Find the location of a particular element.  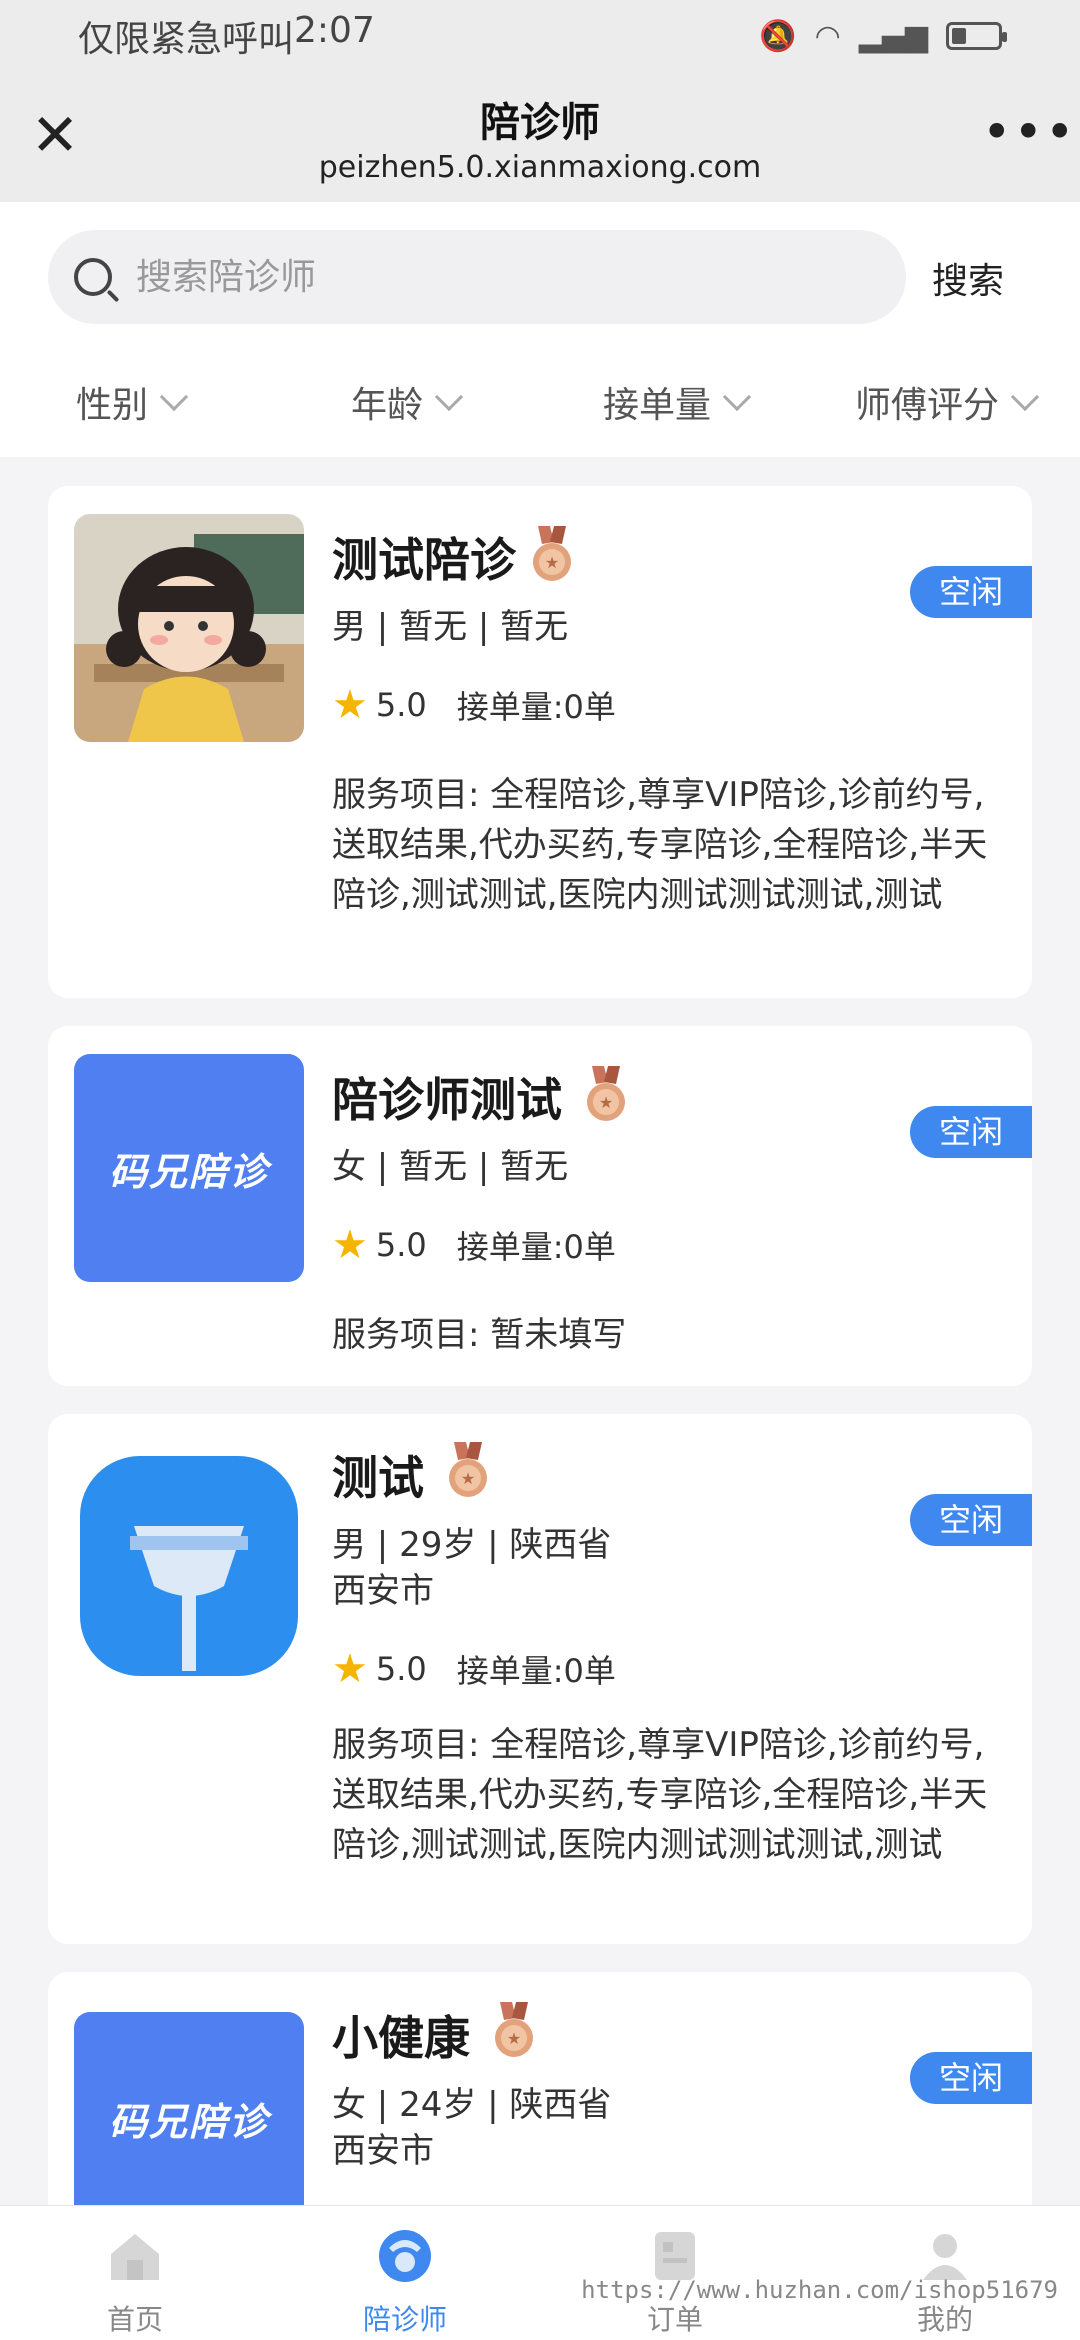

tab-label: 陪诊师 is located at coordinates (404, 2319).